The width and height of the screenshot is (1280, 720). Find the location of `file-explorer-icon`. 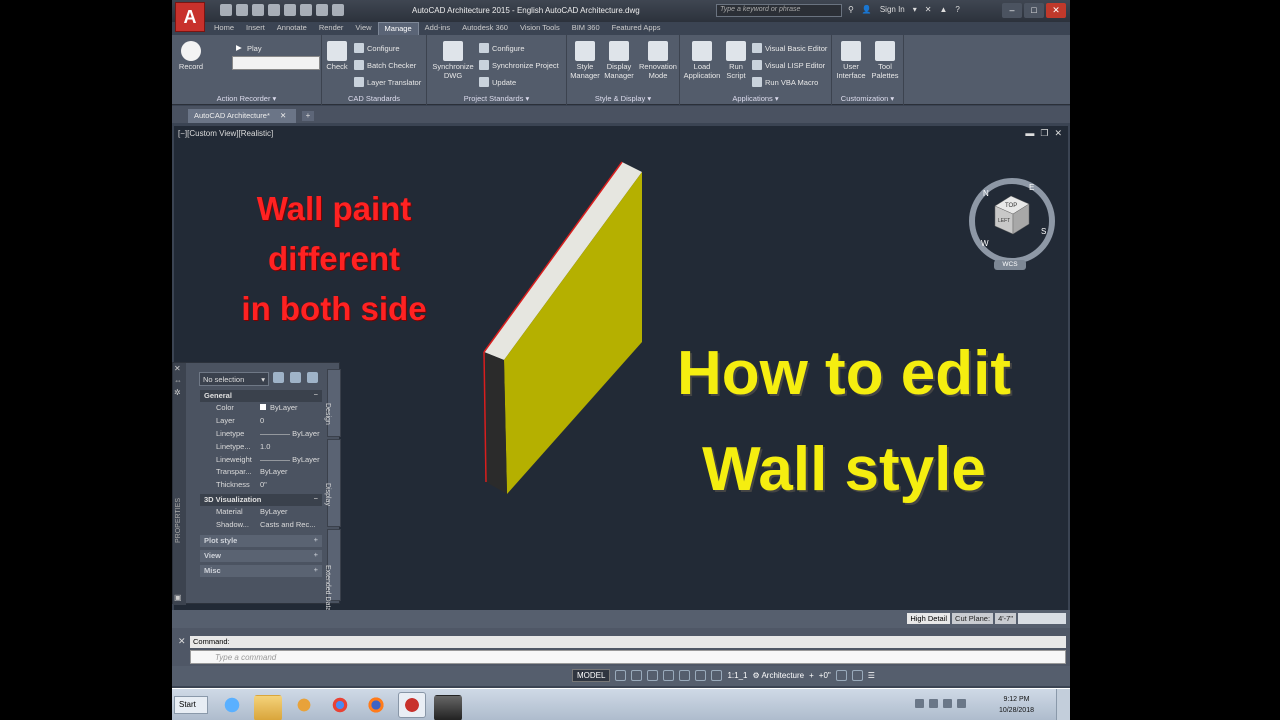

file-explorer-icon is located at coordinates (268, 707).